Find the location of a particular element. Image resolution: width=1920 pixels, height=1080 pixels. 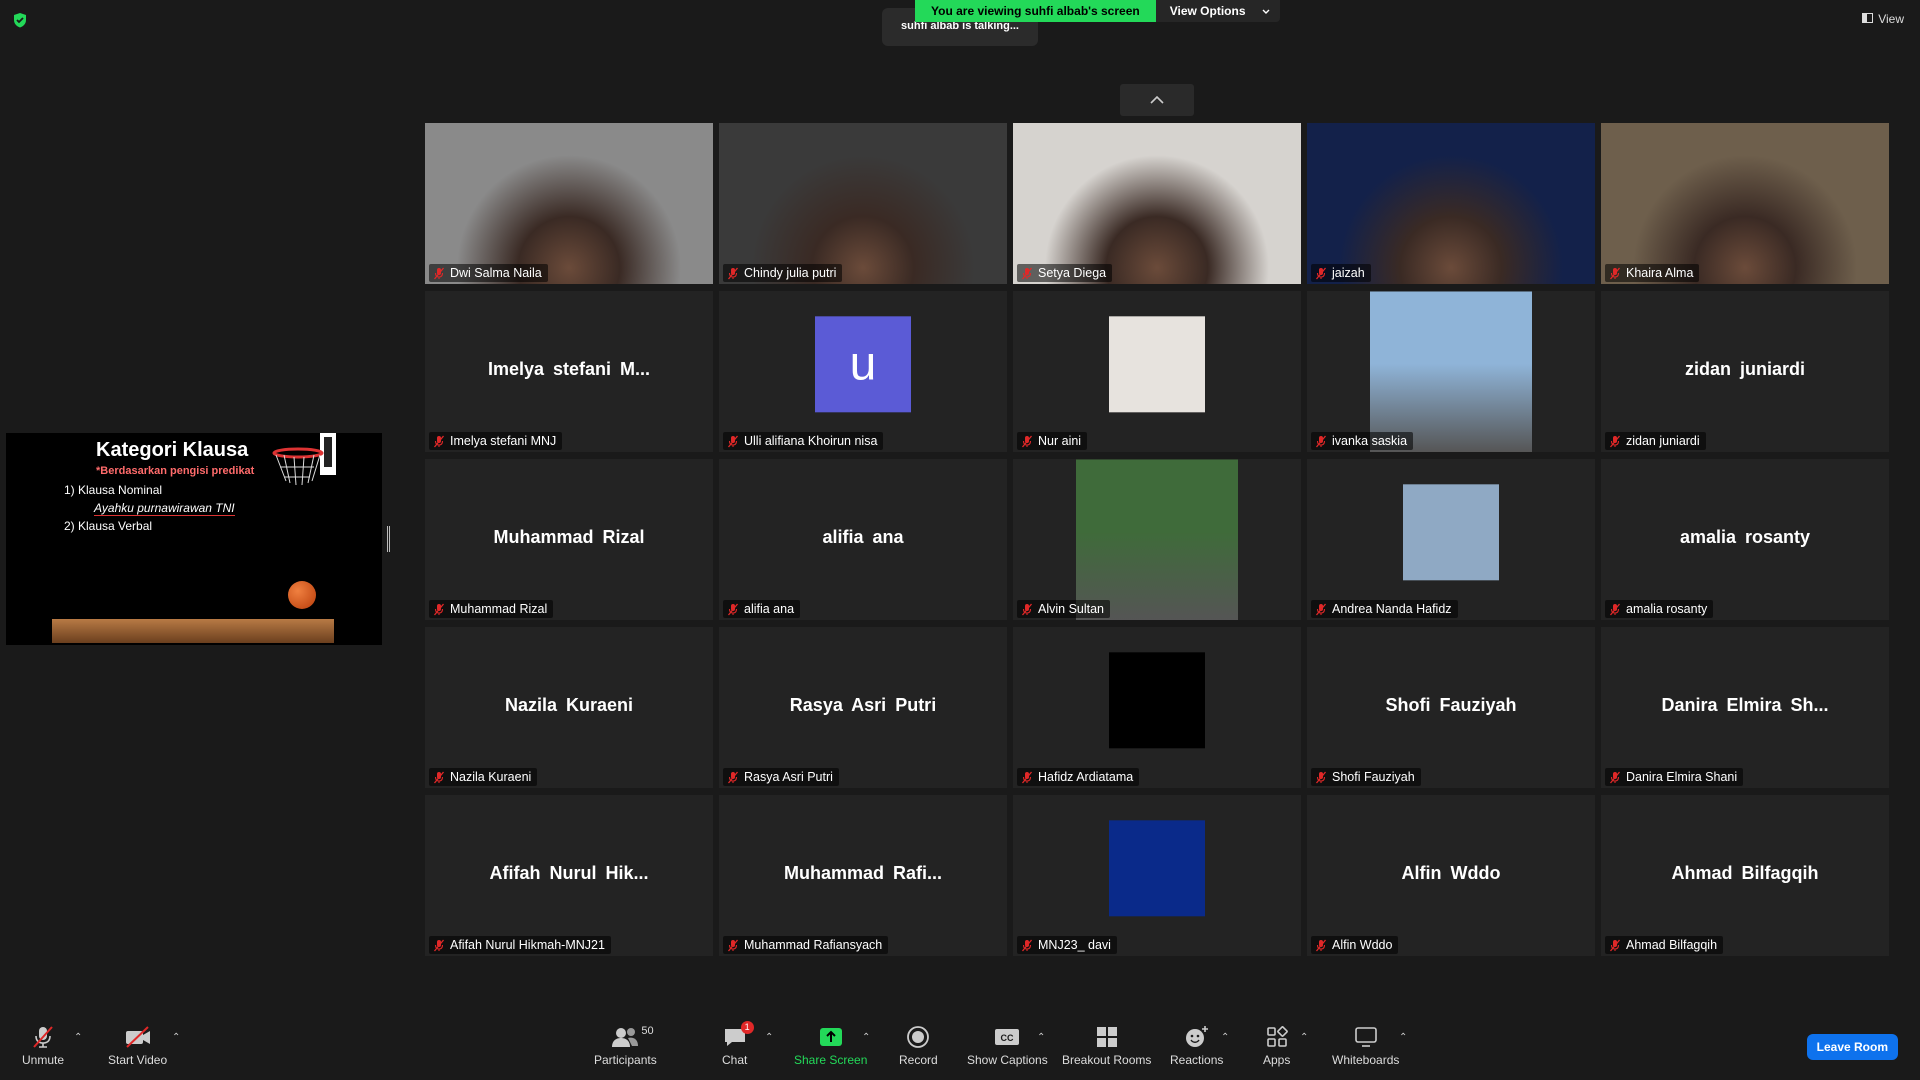

participant-tile: Khaira Alma is located at coordinates (1745, 203).